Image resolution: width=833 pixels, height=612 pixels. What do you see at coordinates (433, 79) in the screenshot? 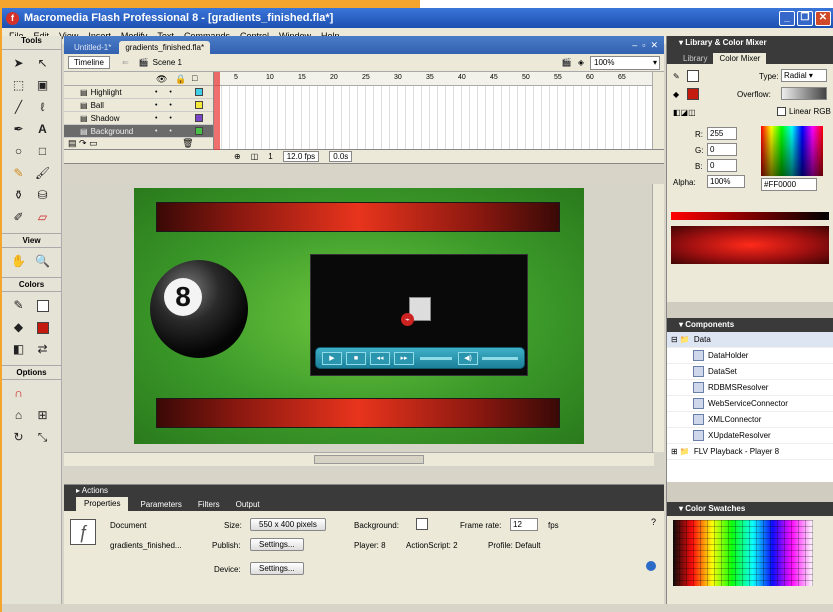
I see `frame-ruler: 5 10 15 20 25 30 35 40 45 50 55 60 65` at bounding box center [433, 79].